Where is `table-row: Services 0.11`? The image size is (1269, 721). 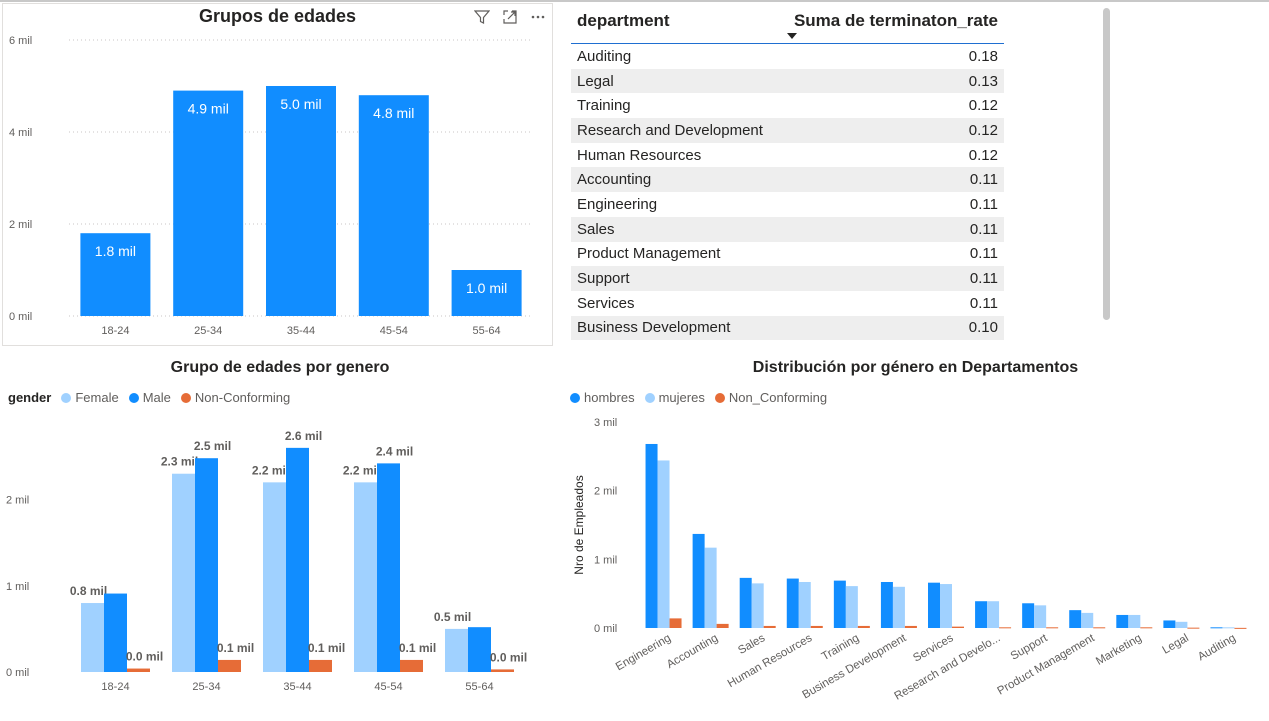
table-row: Services 0.11 is located at coordinates (787, 303).